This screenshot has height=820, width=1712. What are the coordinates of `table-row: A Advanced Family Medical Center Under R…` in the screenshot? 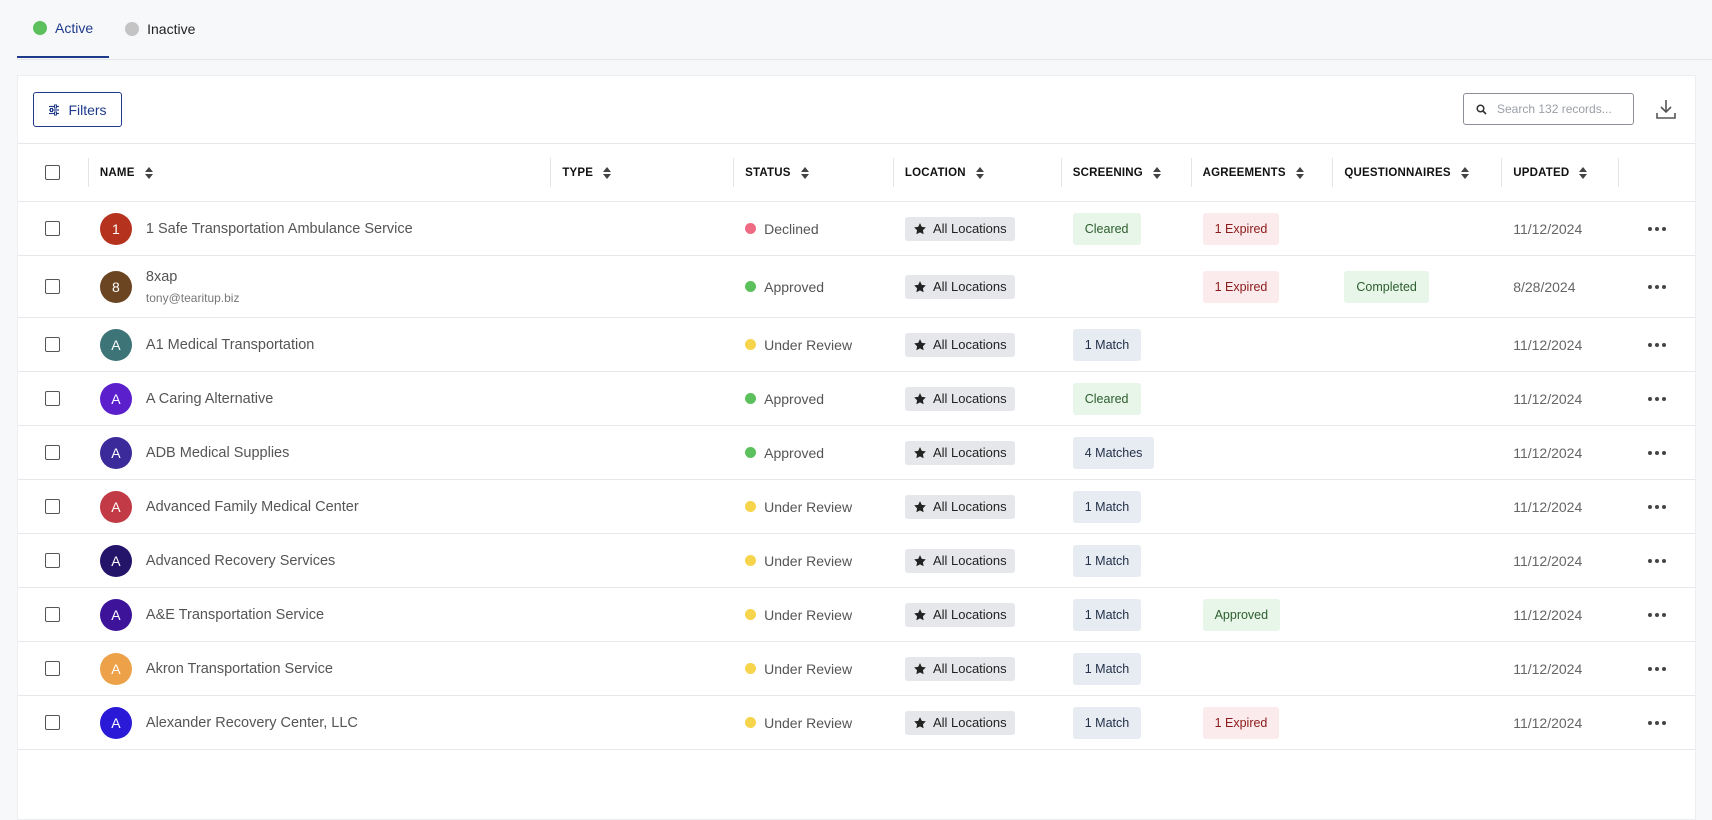 It's located at (856, 507).